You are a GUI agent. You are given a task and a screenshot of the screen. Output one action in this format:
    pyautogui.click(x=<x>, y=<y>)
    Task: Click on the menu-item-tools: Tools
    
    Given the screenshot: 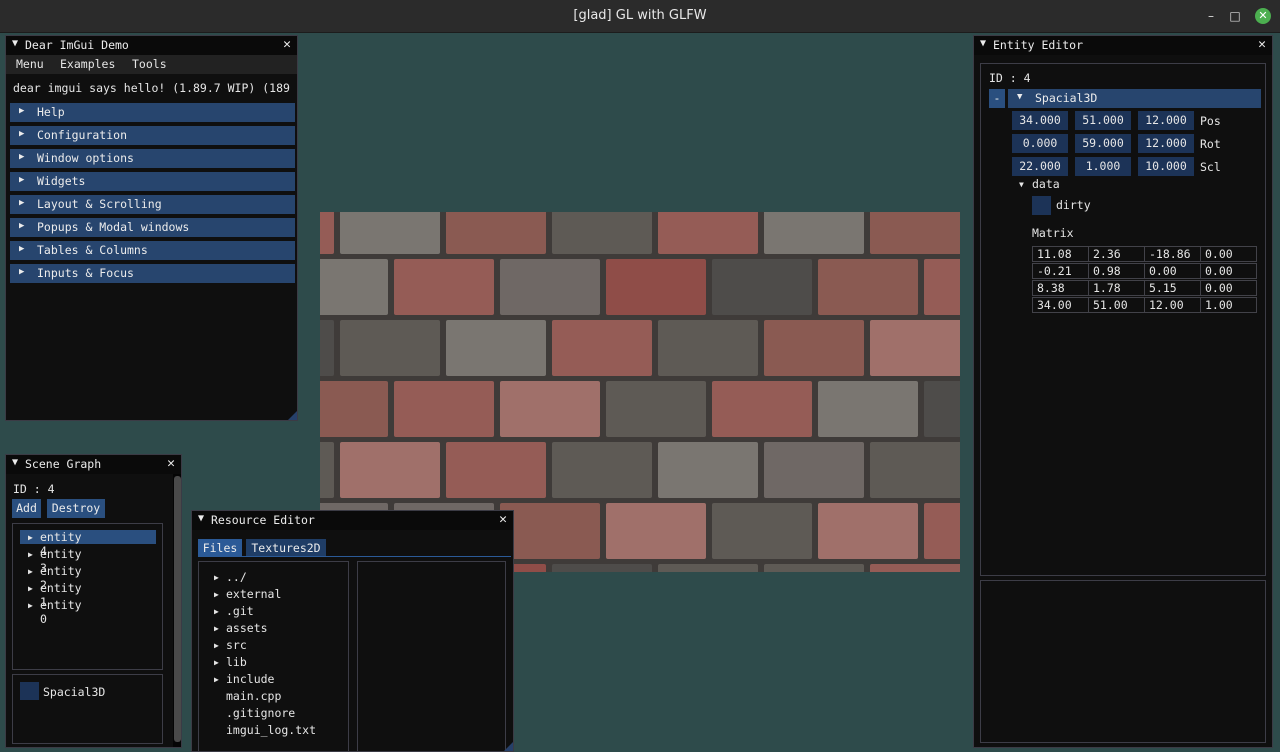 What is the action you would take?
    pyautogui.click(x=149, y=64)
    